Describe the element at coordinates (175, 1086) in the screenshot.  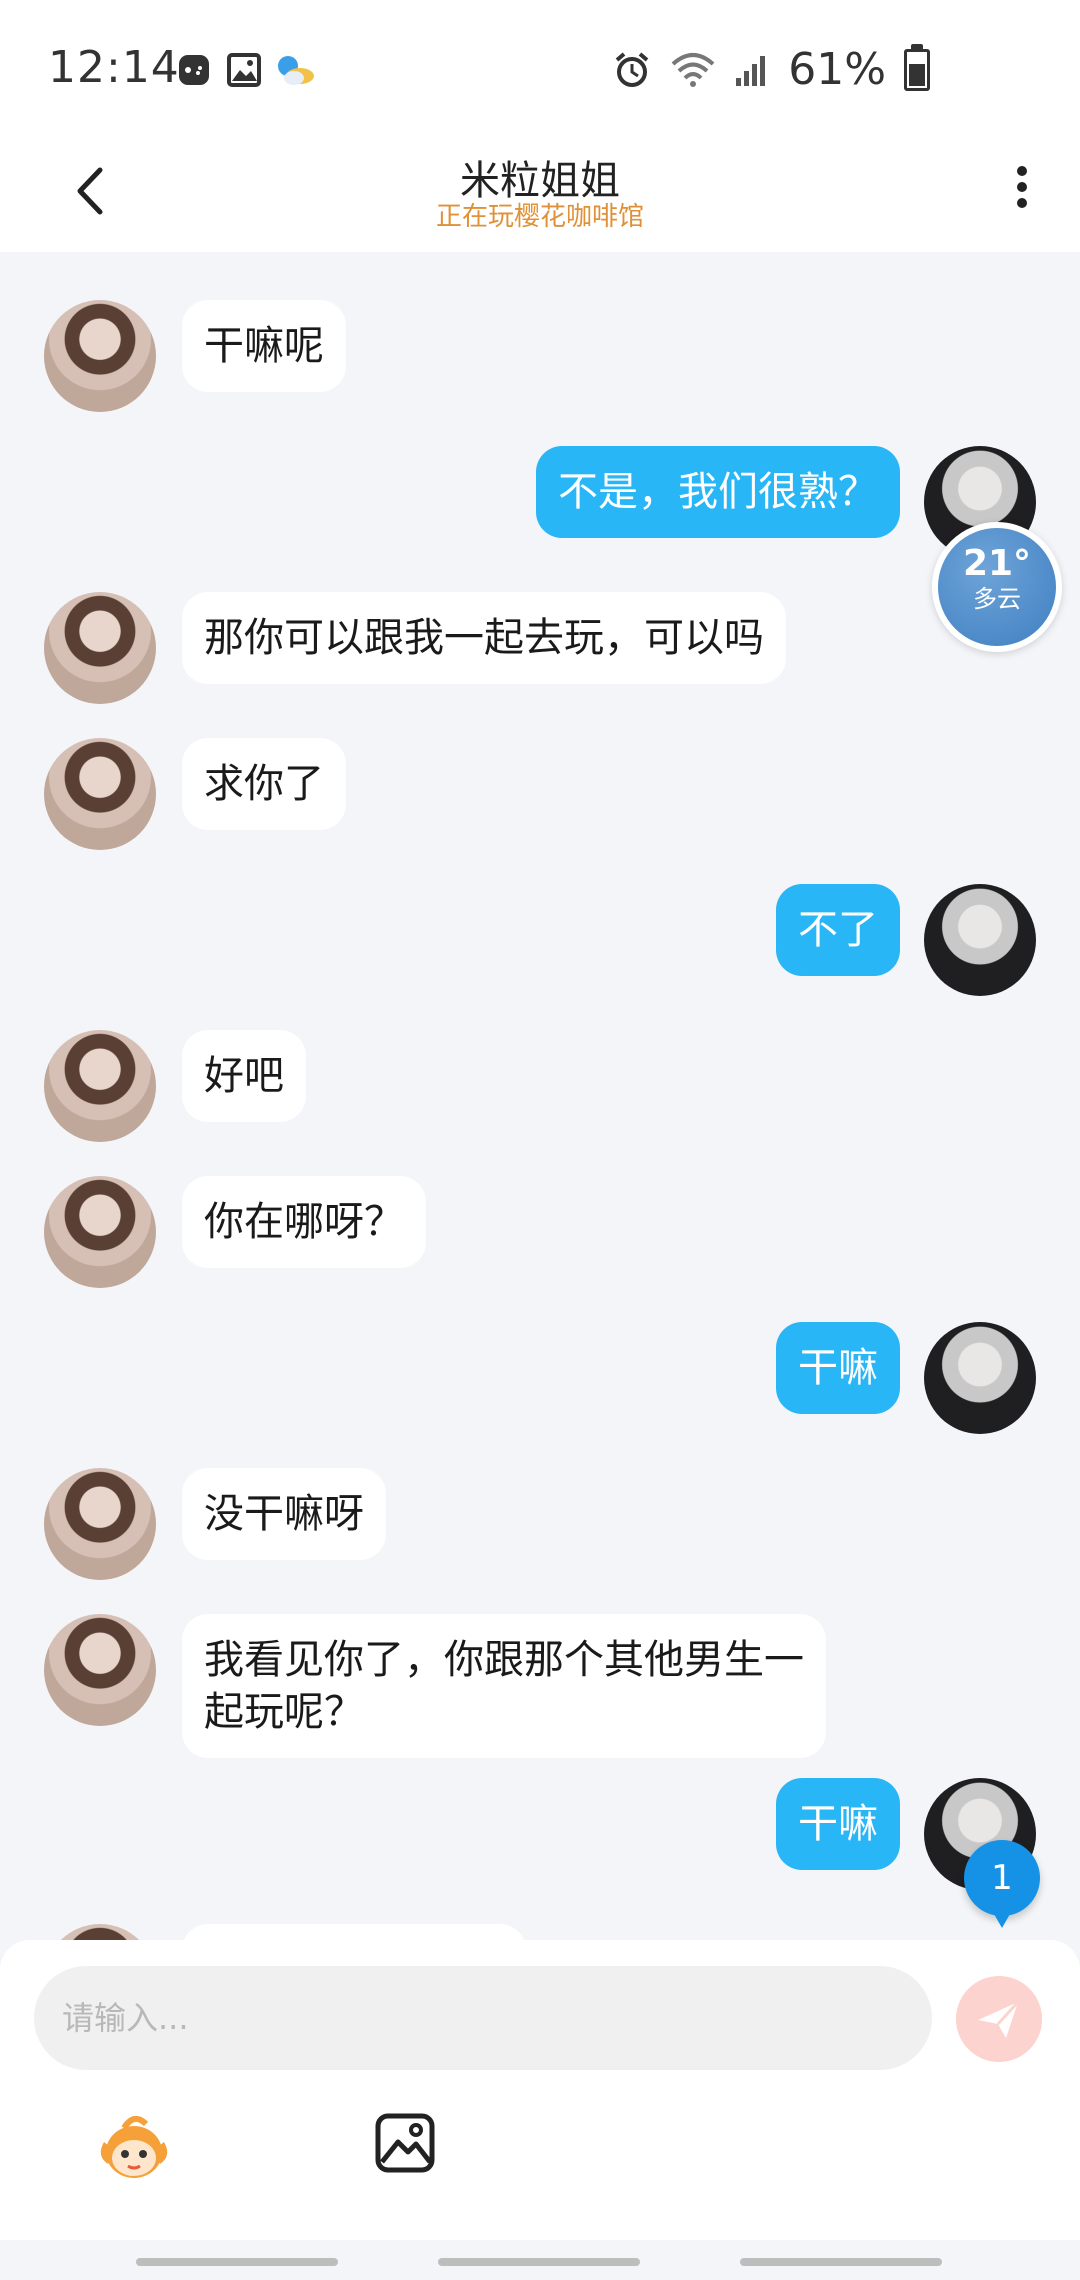
I see `message-row: 好吧` at that location.